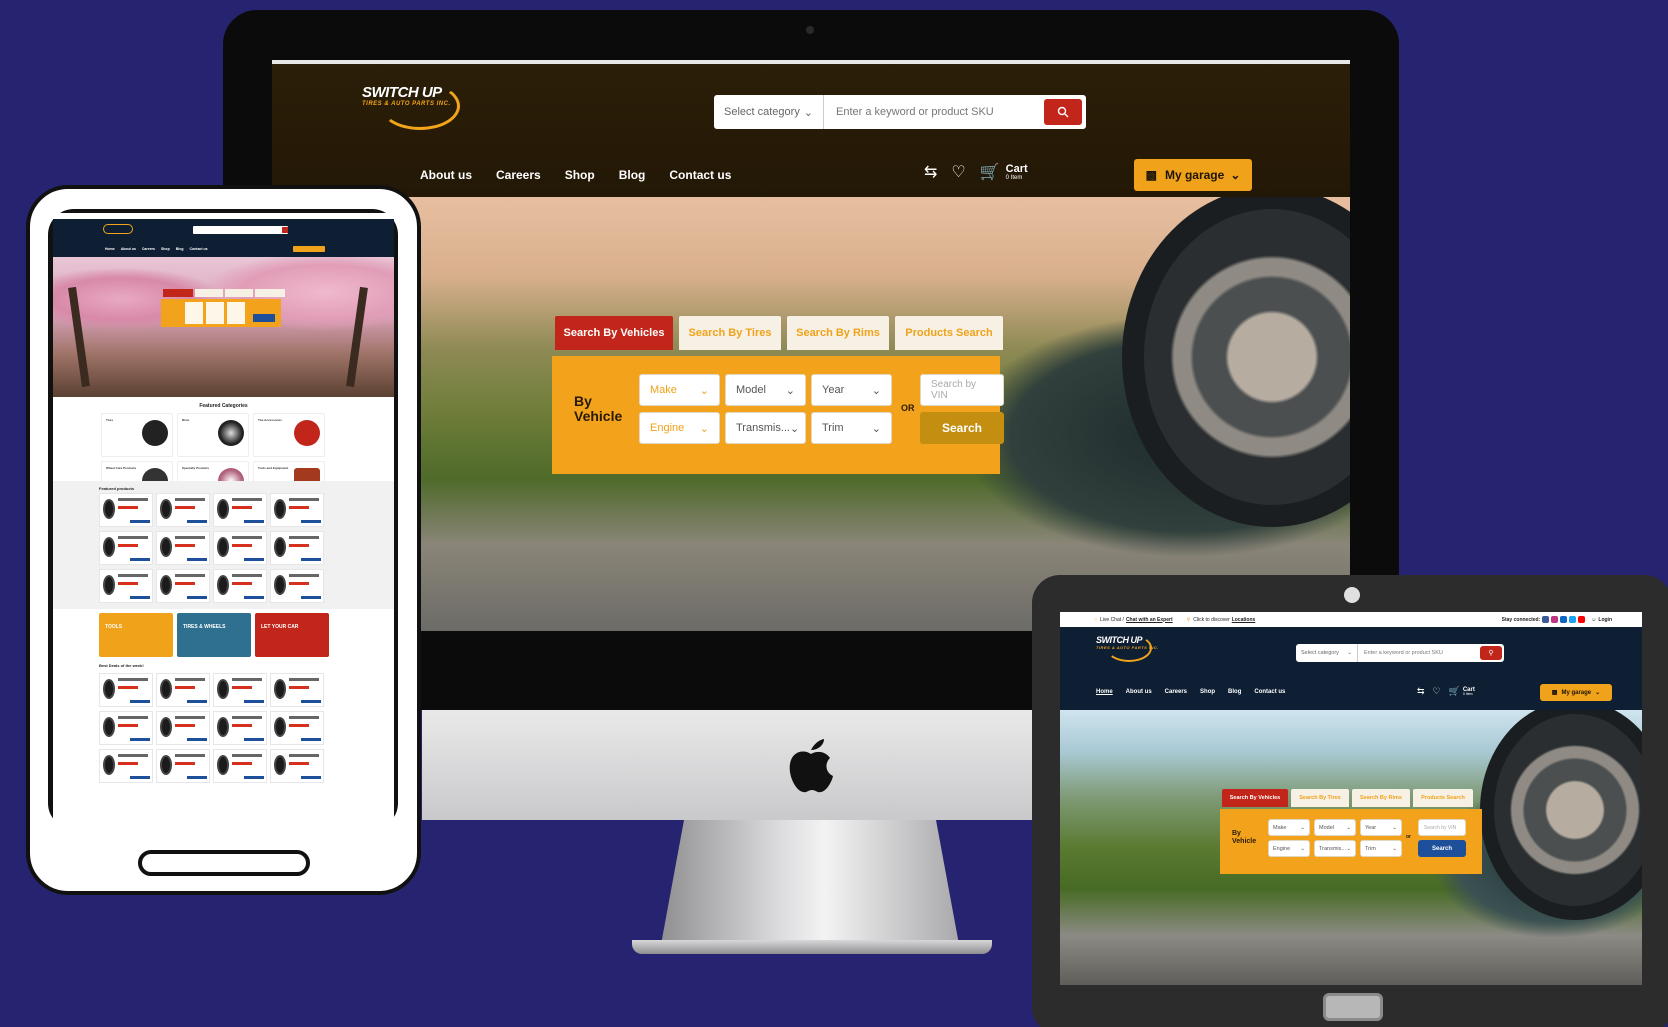  Describe the element at coordinates (1546, 619) in the screenshot. I see `facebook-icon` at that location.